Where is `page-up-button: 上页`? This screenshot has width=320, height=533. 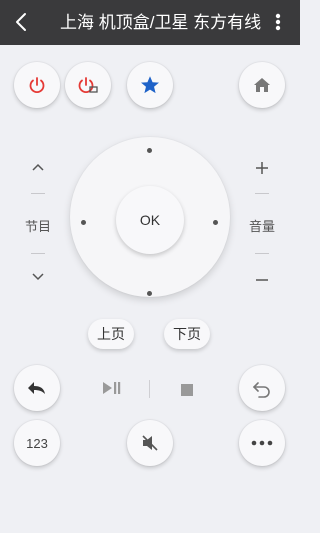
page-up-button: 上页 is located at coordinates (111, 334).